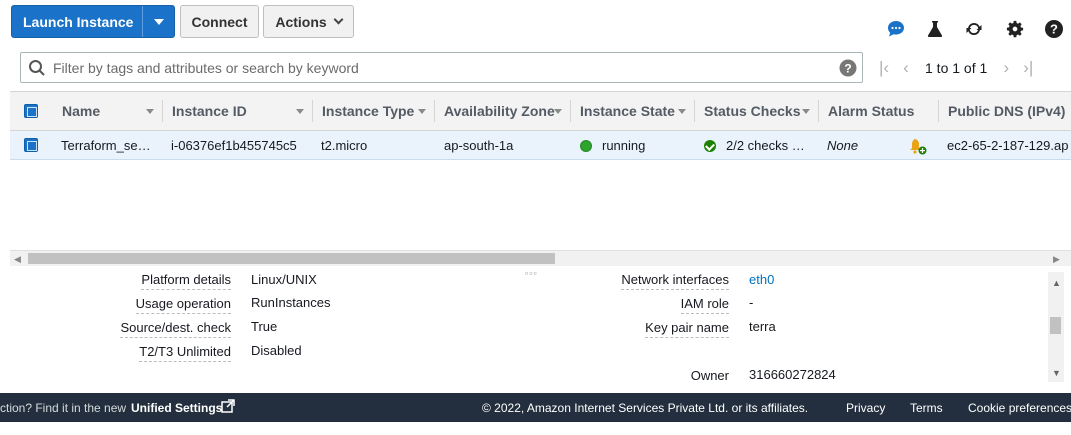 The image size is (1071, 435). I want to click on detail-value-t2t3-unlimited: Disabled, so click(276, 350).